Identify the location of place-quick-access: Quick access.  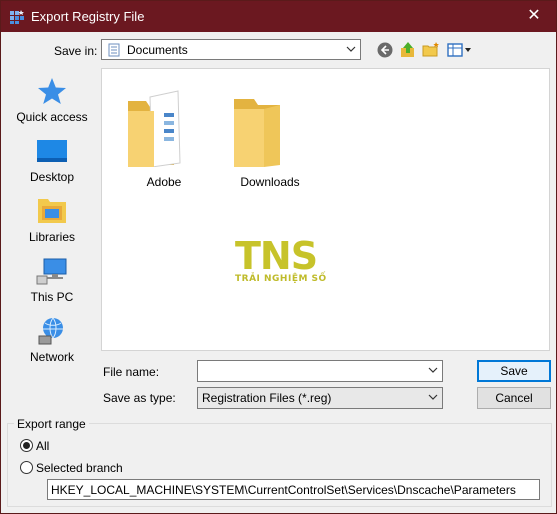
(52, 99).